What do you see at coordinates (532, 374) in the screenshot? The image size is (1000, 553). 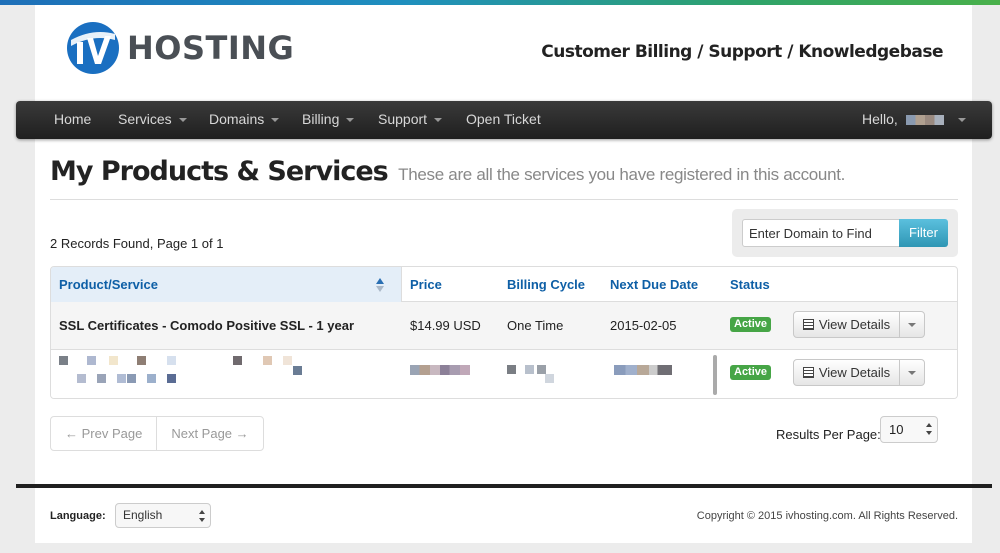 I see `redacted-billing-cycle` at bounding box center [532, 374].